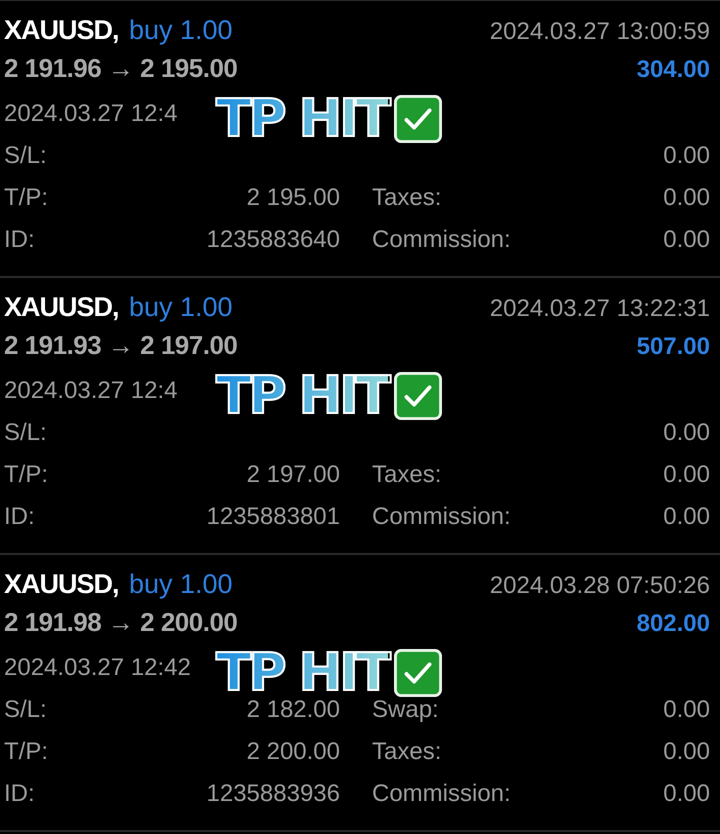 The width and height of the screenshot is (720, 834). What do you see at coordinates (673, 624) in the screenshot?
I see `profit: 802.00` at bounding box center [673, 624].